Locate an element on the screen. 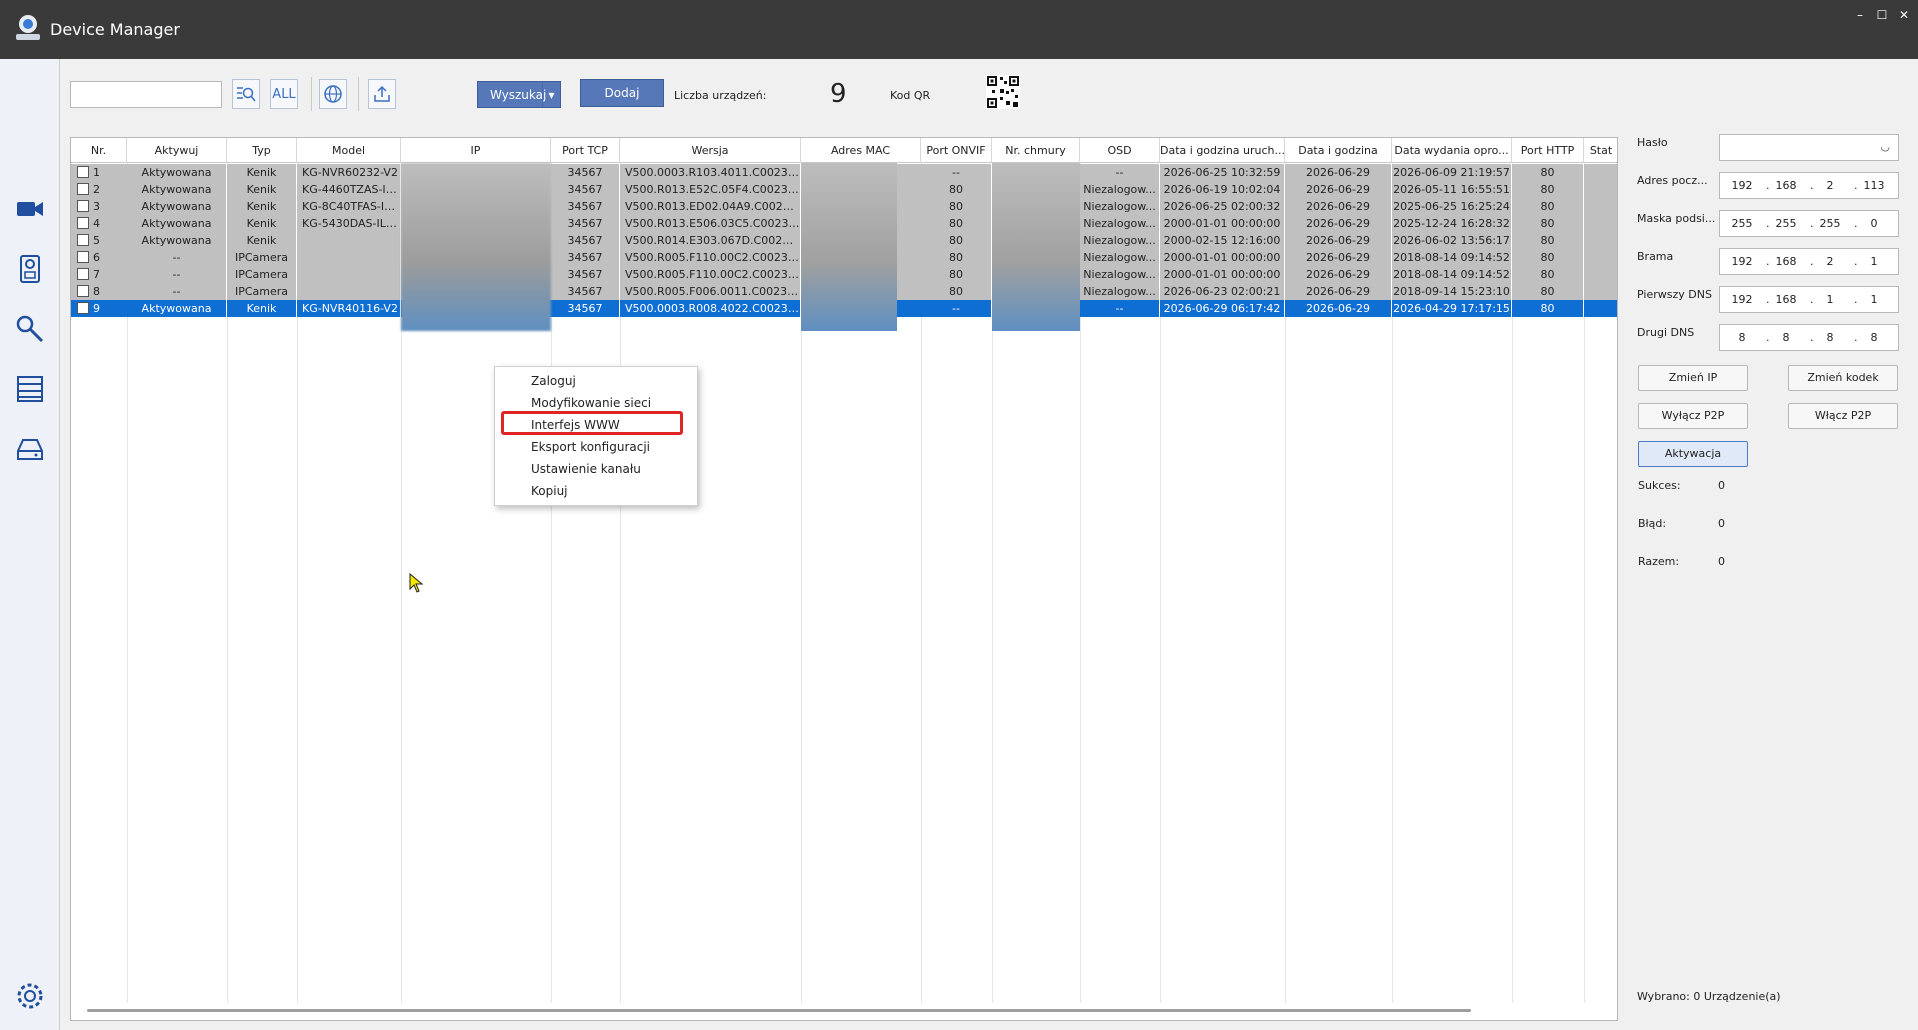 The image size is (1918, 1030). column-header: Port TCP is located at coordinates (585, 150).